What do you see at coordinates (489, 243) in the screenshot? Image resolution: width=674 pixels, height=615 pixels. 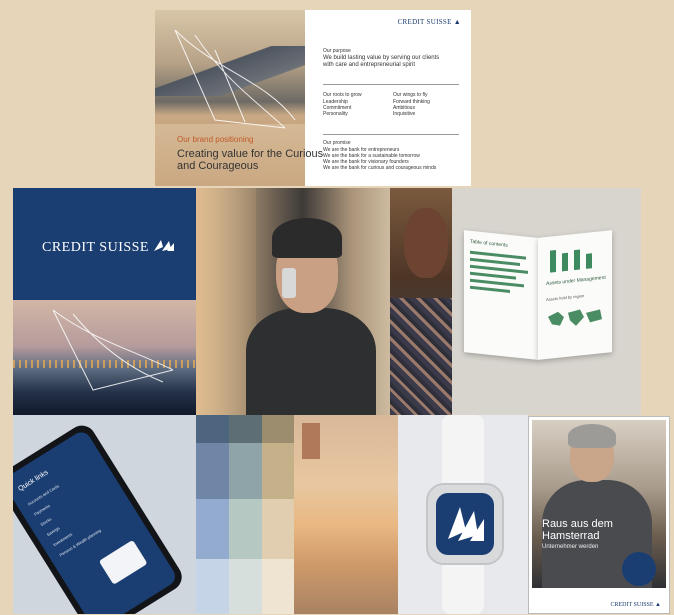 I see `report-left-title: Table of contents` at bounding box center [489, 243].